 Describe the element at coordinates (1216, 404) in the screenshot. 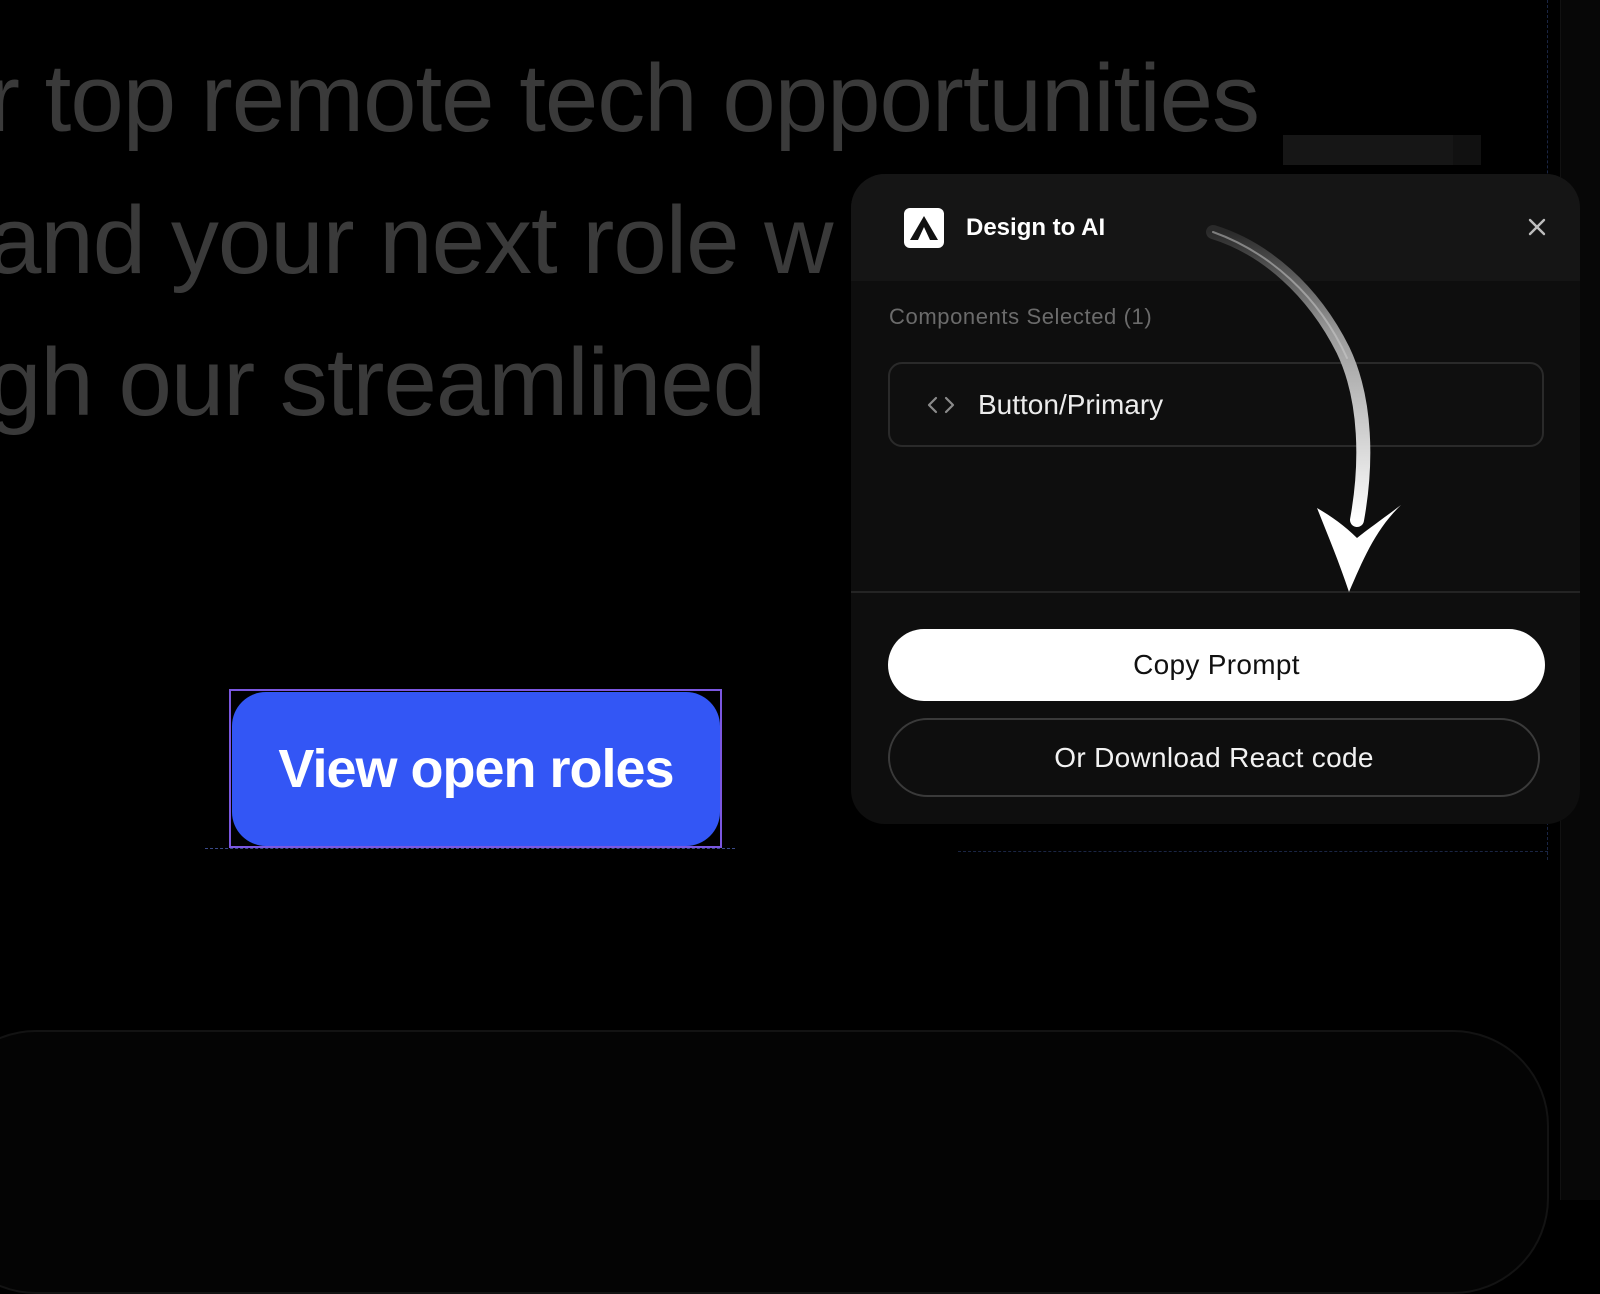

I see `component-item: Button/Primary` at that location.